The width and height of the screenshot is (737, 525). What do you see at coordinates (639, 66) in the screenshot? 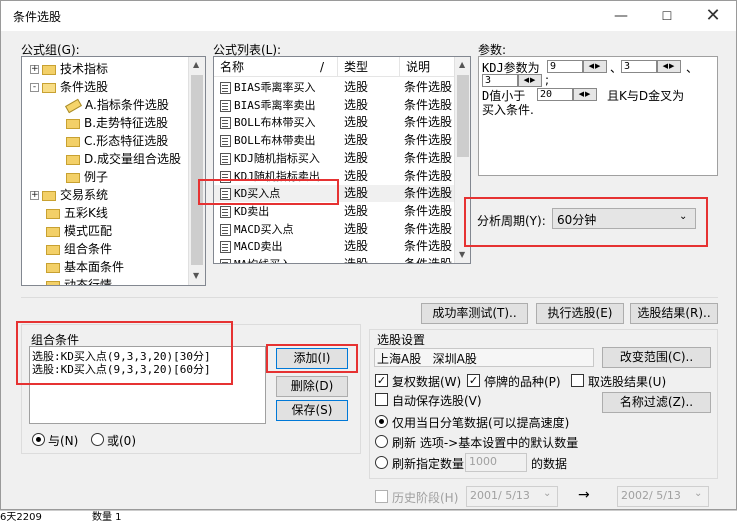
I see `param-input-2: 3` at bounding box center [639, 66].